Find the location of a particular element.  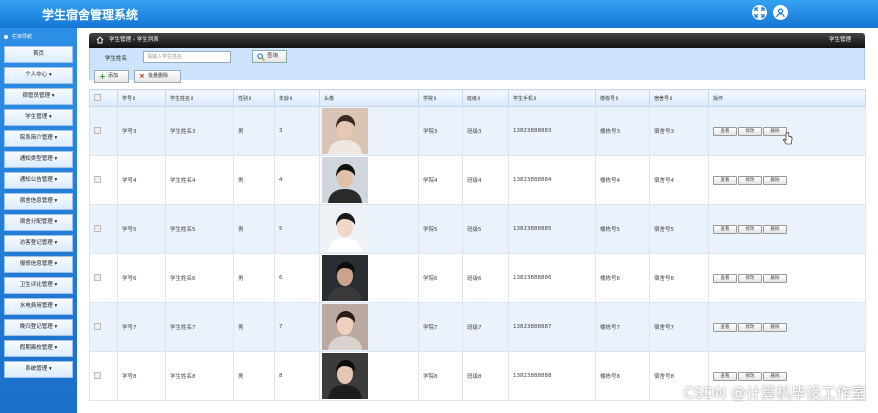

cell-cls: 班级6 is located at coordinates (485, 278).